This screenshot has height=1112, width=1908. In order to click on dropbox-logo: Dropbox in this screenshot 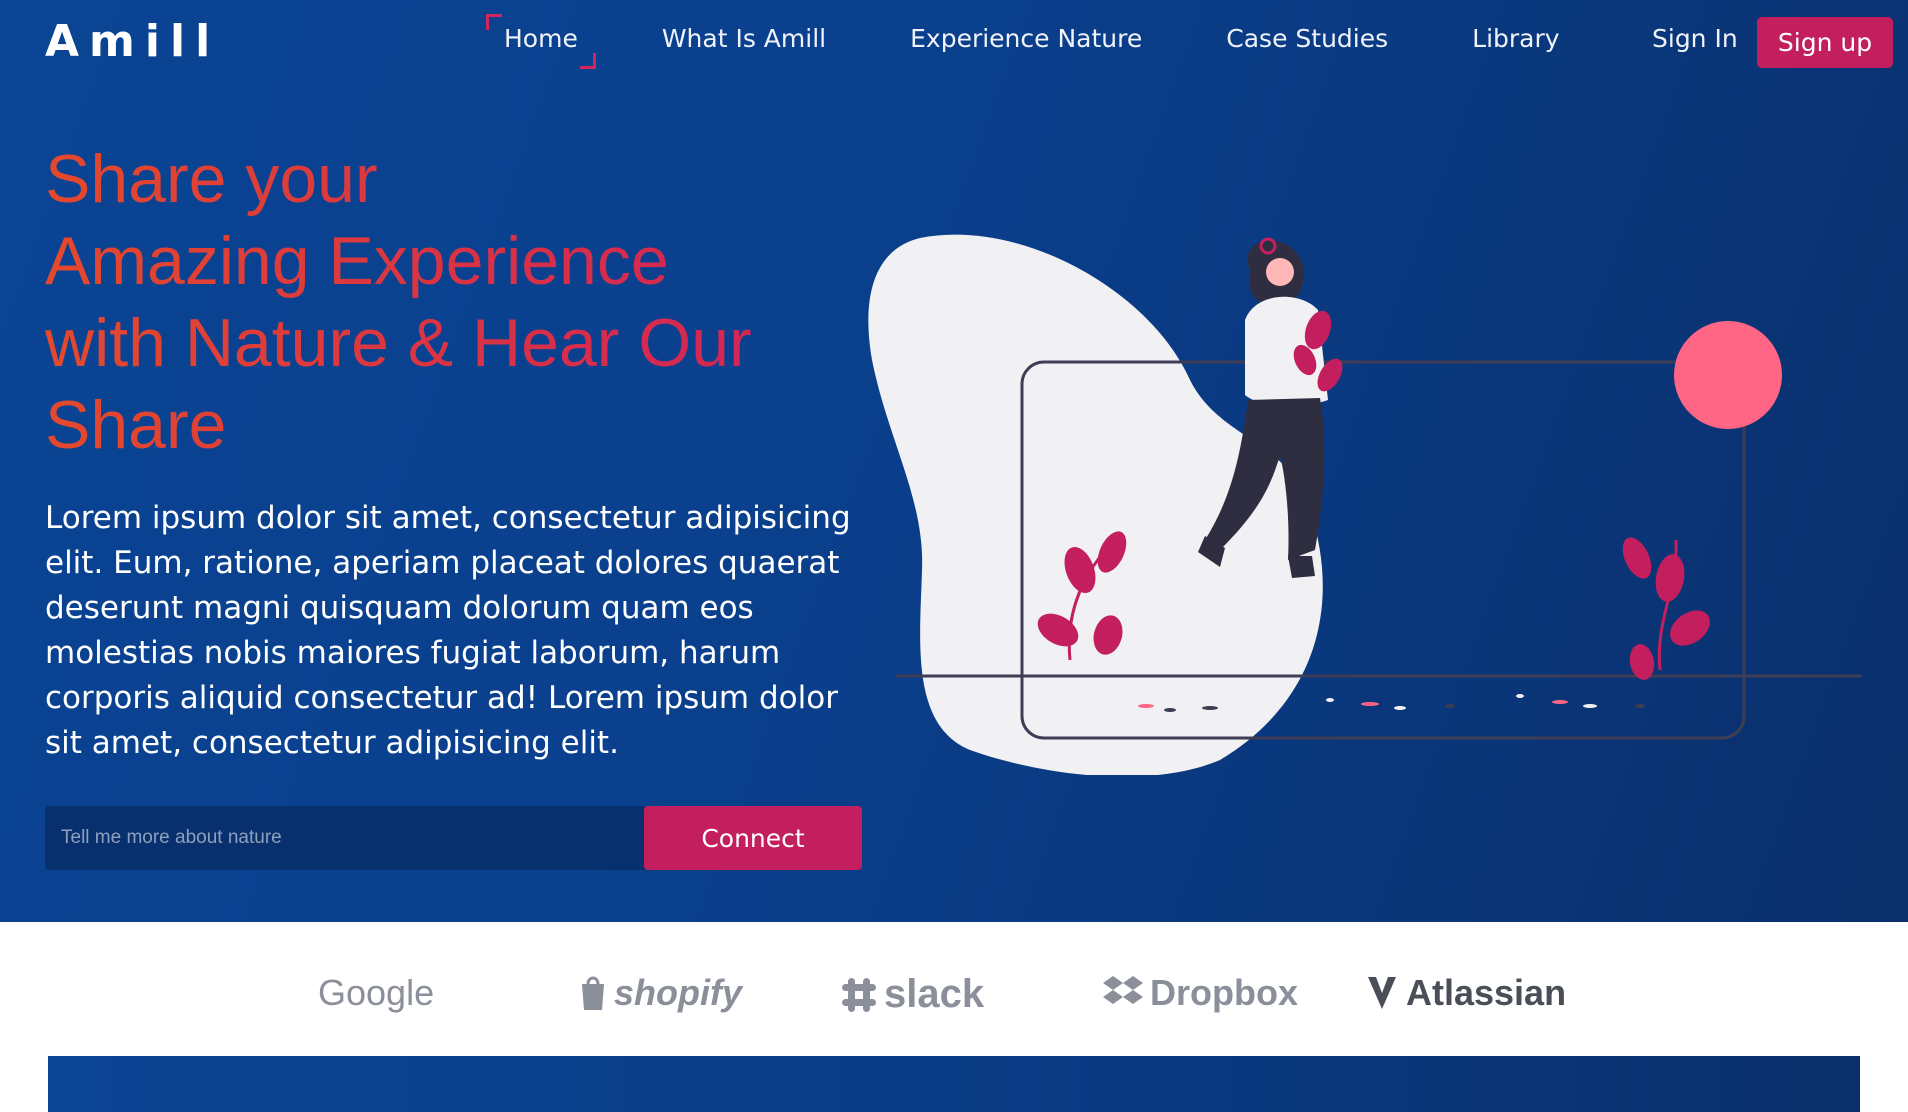, I will do `click(1200, 993)`.